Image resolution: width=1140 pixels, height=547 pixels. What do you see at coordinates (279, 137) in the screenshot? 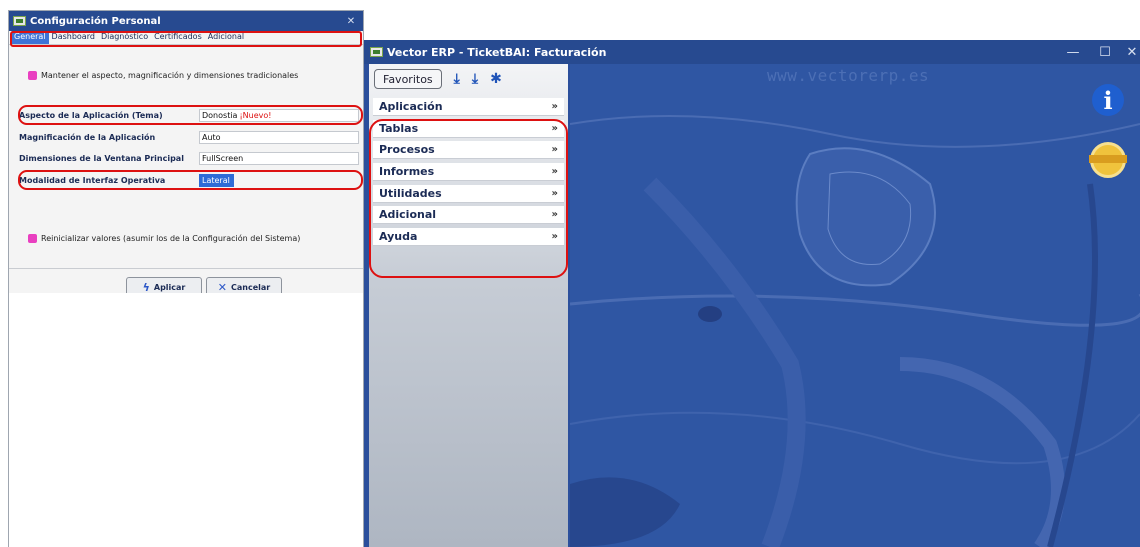
I see `magnification-select: Auto` at bounding box center [279, 137].